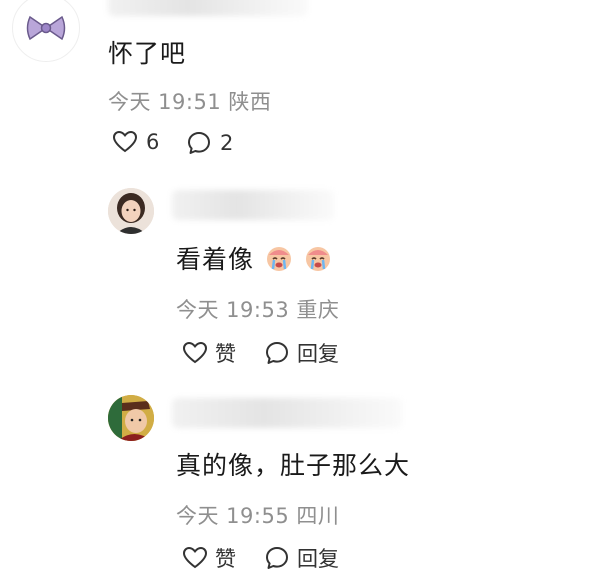  What do you see at coordinates (153, 142) in the screenshot?
I see `main-comment-like-count: 6` at bounding box center [153, 142].